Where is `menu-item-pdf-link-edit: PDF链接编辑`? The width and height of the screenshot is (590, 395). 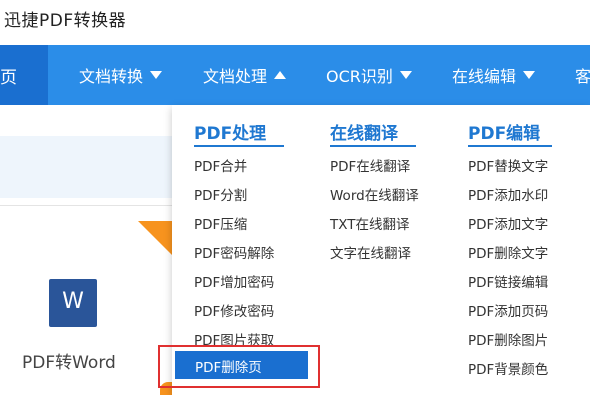 menu-item-pdf-link-edit: PDF链接编辑 is located at coordinates (508, 281).